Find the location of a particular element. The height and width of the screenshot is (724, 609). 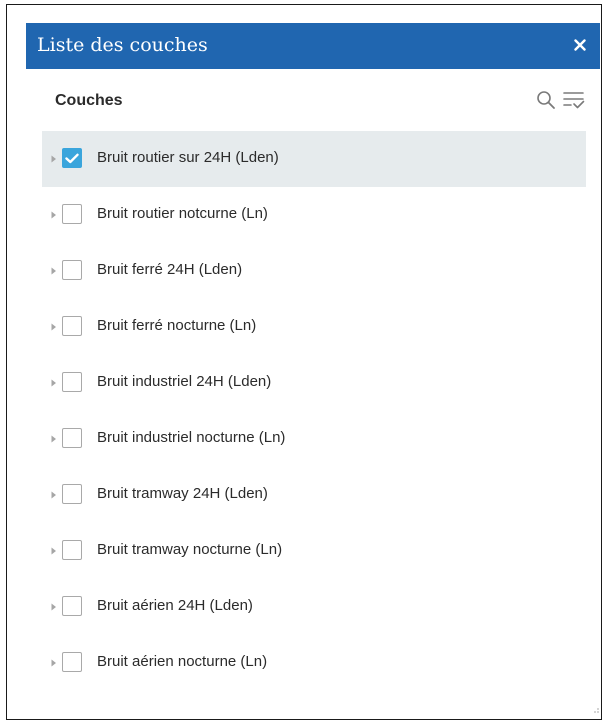

layer-row: Bruit routier sur 24H (Lden) is located at coordinates (314, 159).